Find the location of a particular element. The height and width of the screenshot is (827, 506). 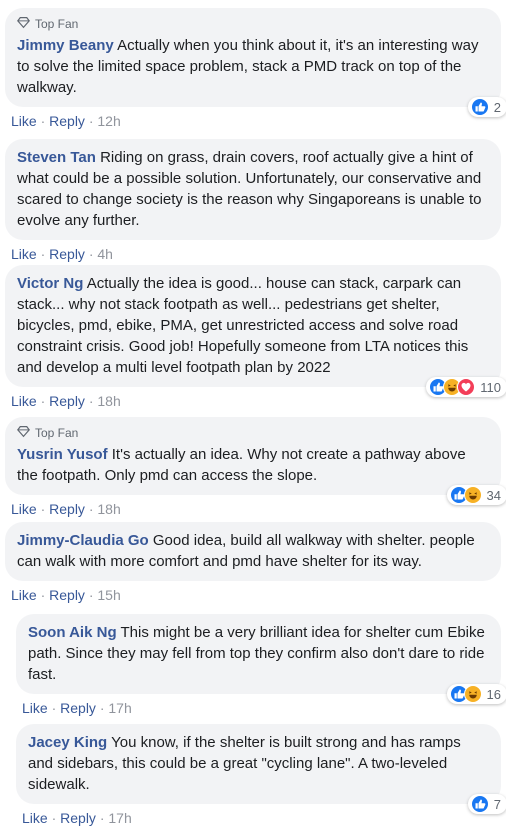

timestamp: 12h is located at coordinates (108, 121).